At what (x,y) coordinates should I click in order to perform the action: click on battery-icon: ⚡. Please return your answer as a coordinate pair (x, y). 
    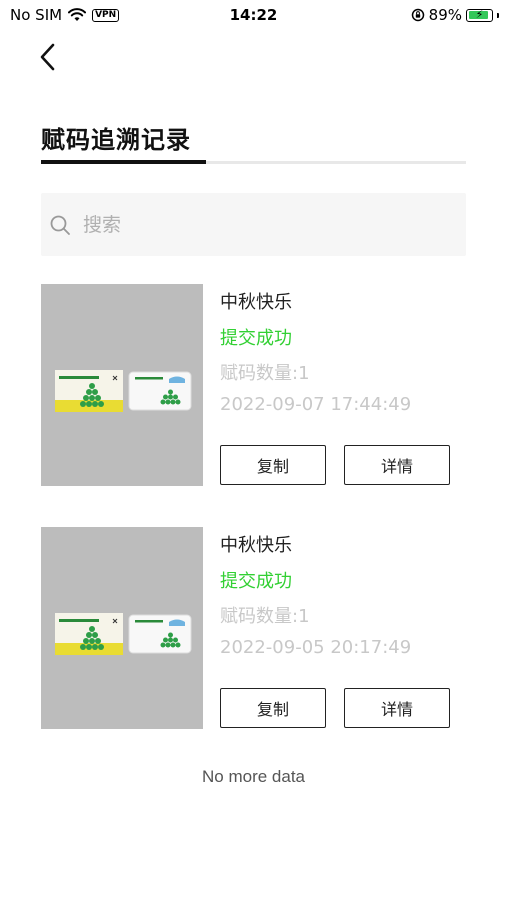
    Looking at the image, I should click on (479, 14).